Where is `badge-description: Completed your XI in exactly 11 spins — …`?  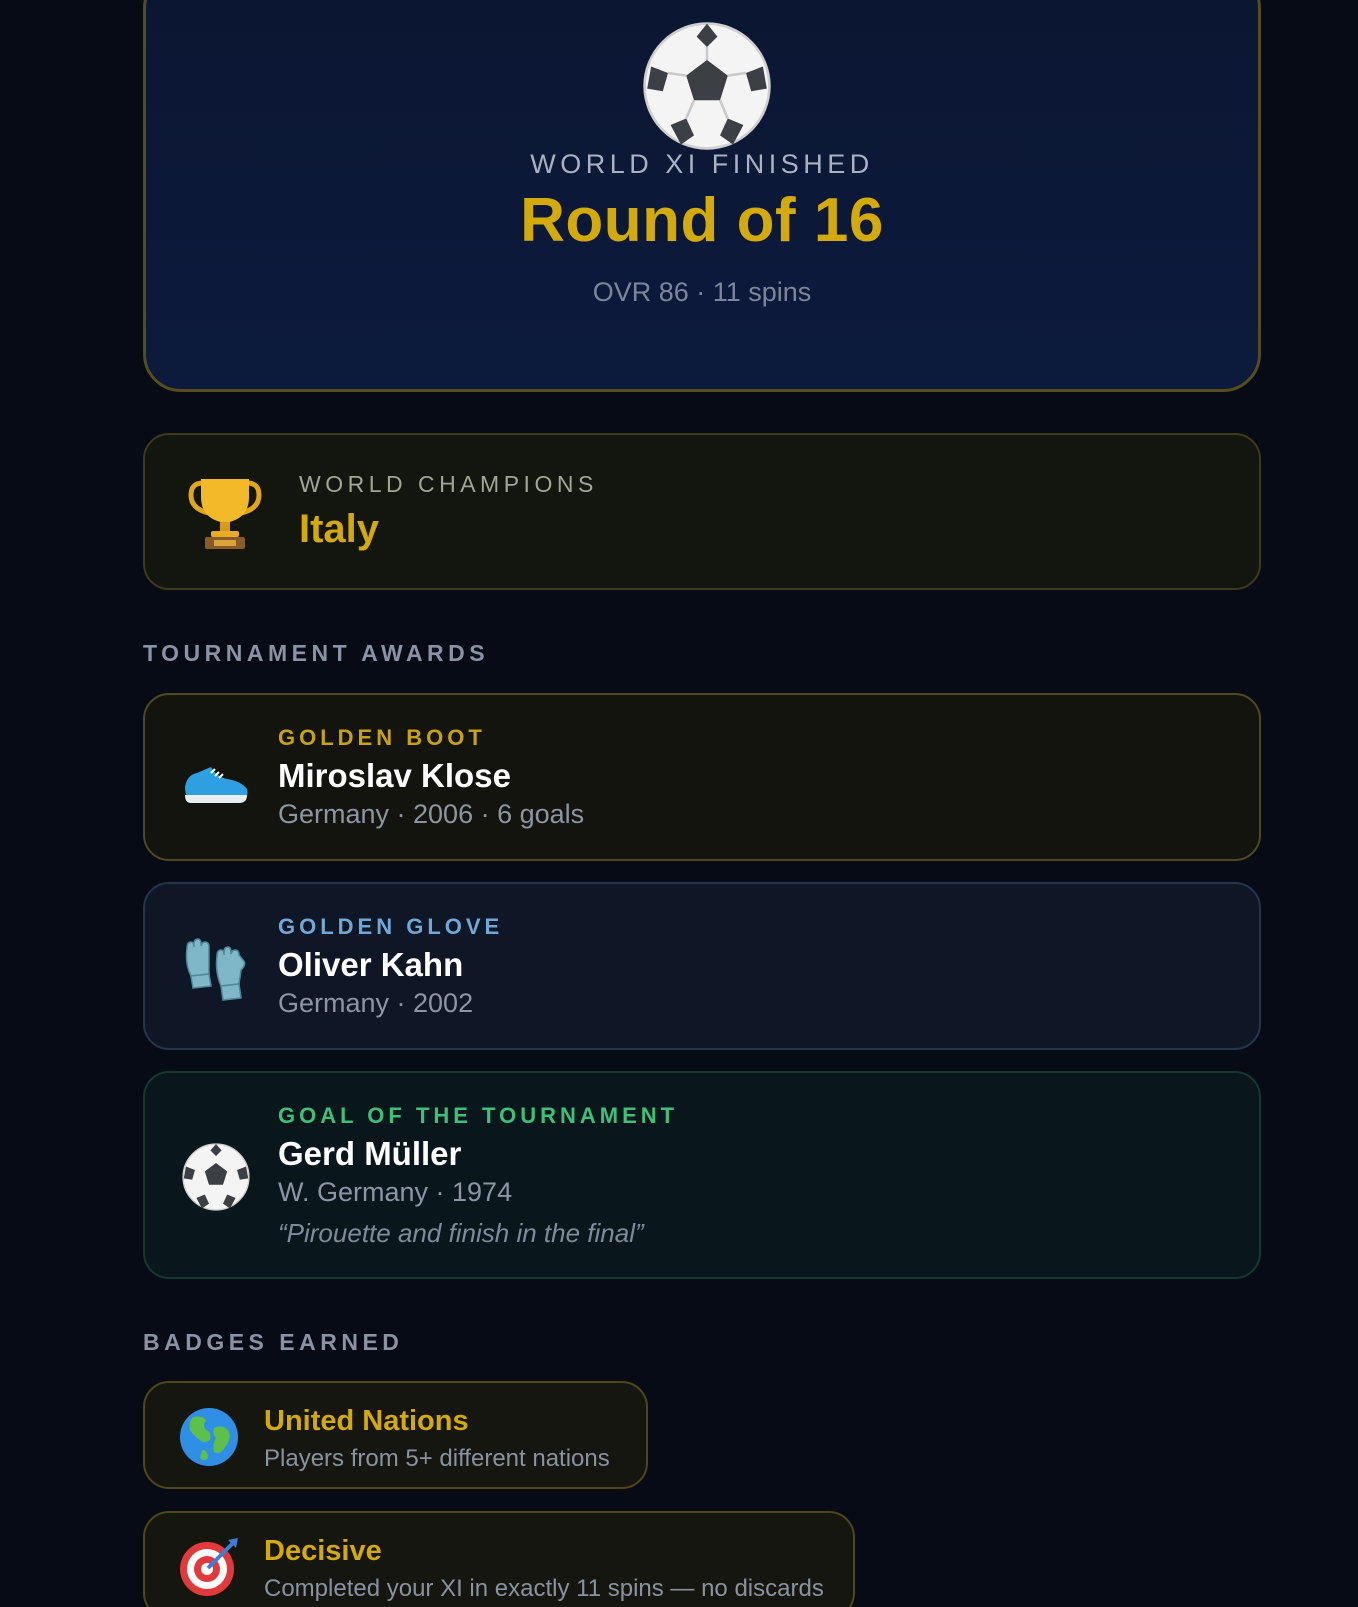
badge-description: Completed your XI in exactly 11 spins — … is located at coordinates (544, 1588).